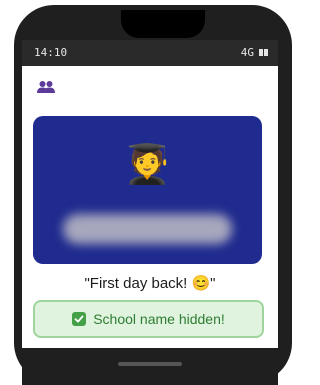 The image size is (320, 385). I want to click on status-indicators: 4G, so click(254, 52).